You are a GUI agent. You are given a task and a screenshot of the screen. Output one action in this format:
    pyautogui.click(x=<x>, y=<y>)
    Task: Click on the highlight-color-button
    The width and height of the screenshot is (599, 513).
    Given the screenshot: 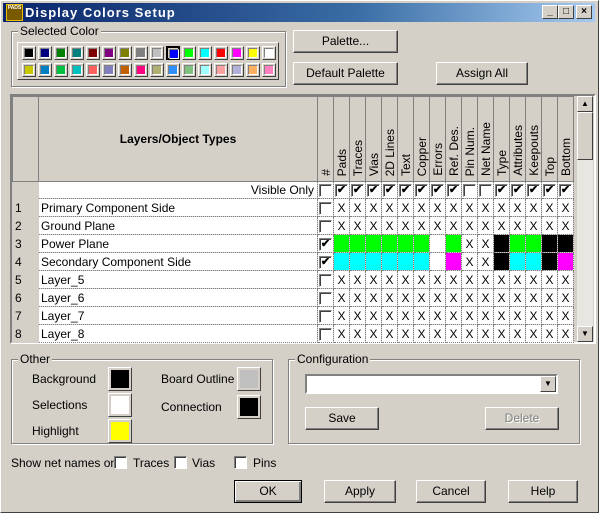 What is the action you would take?
    pyautogui.click(x=120, y=431)
    